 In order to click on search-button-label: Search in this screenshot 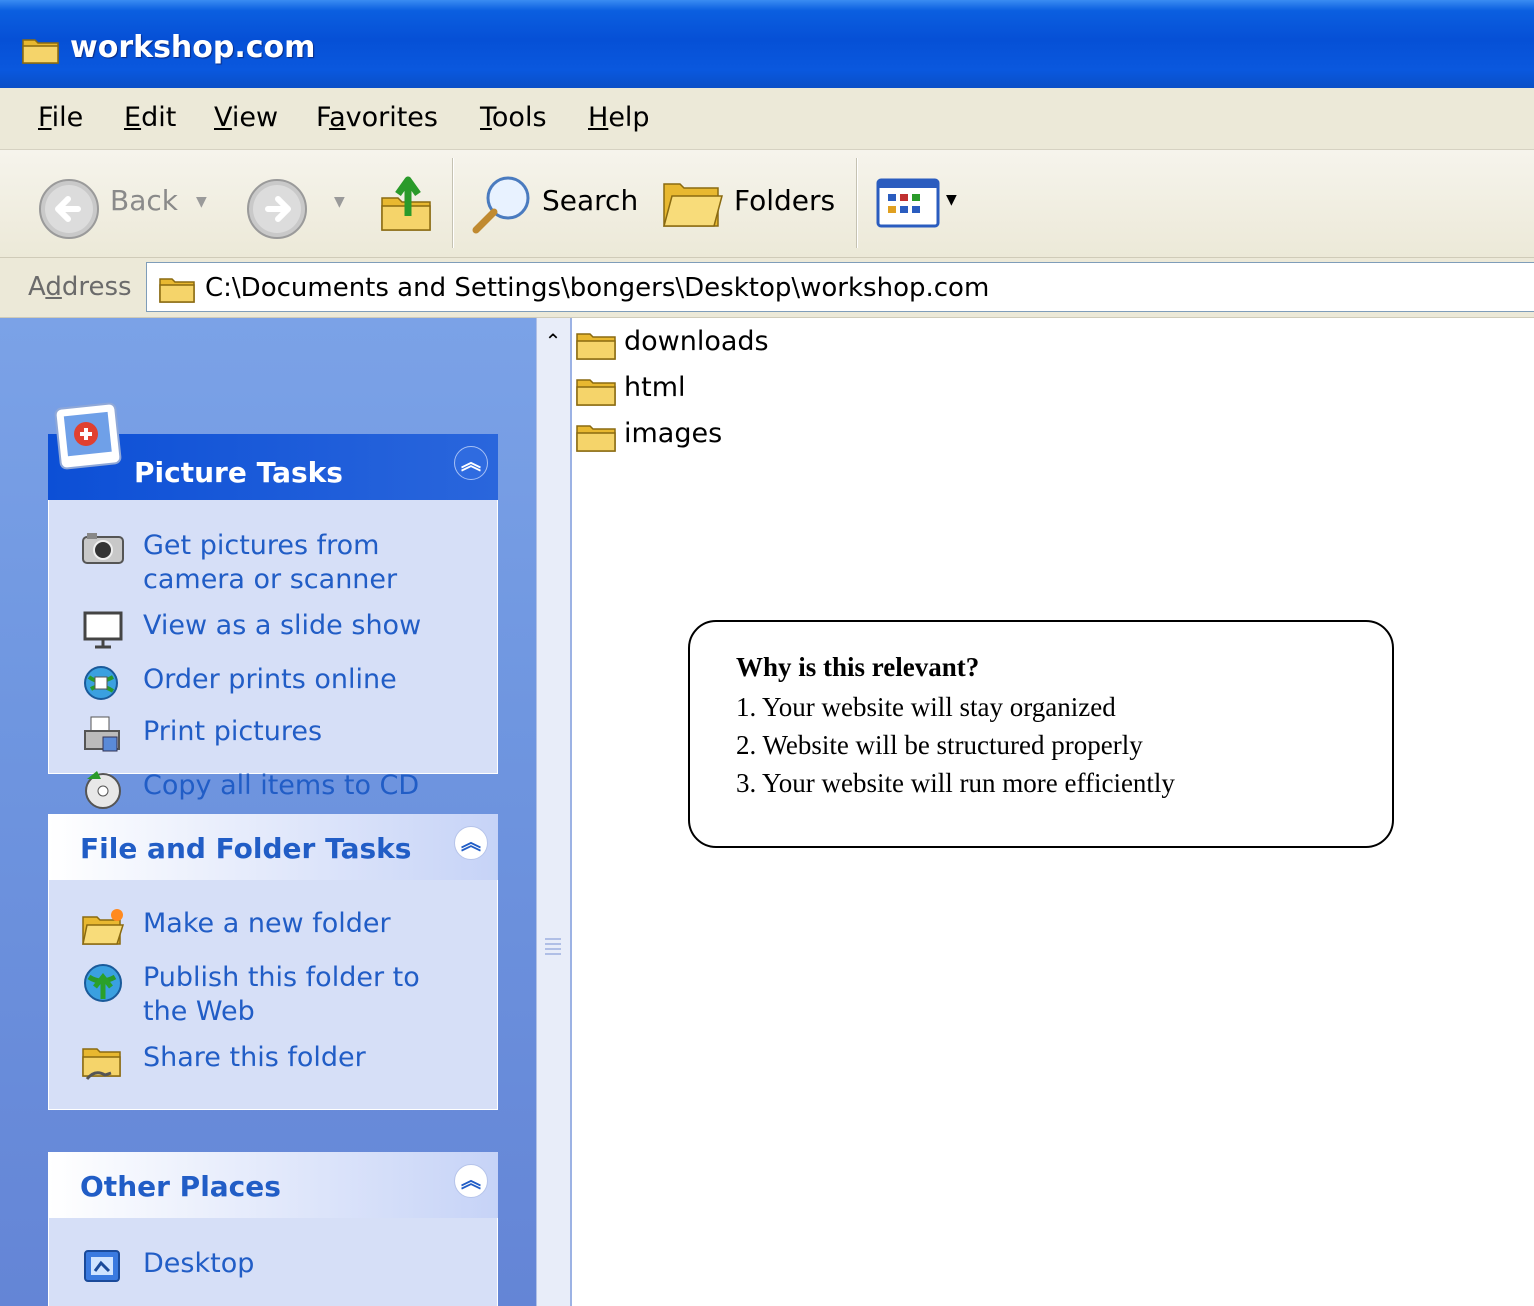, I will do `click(590, 201)`.